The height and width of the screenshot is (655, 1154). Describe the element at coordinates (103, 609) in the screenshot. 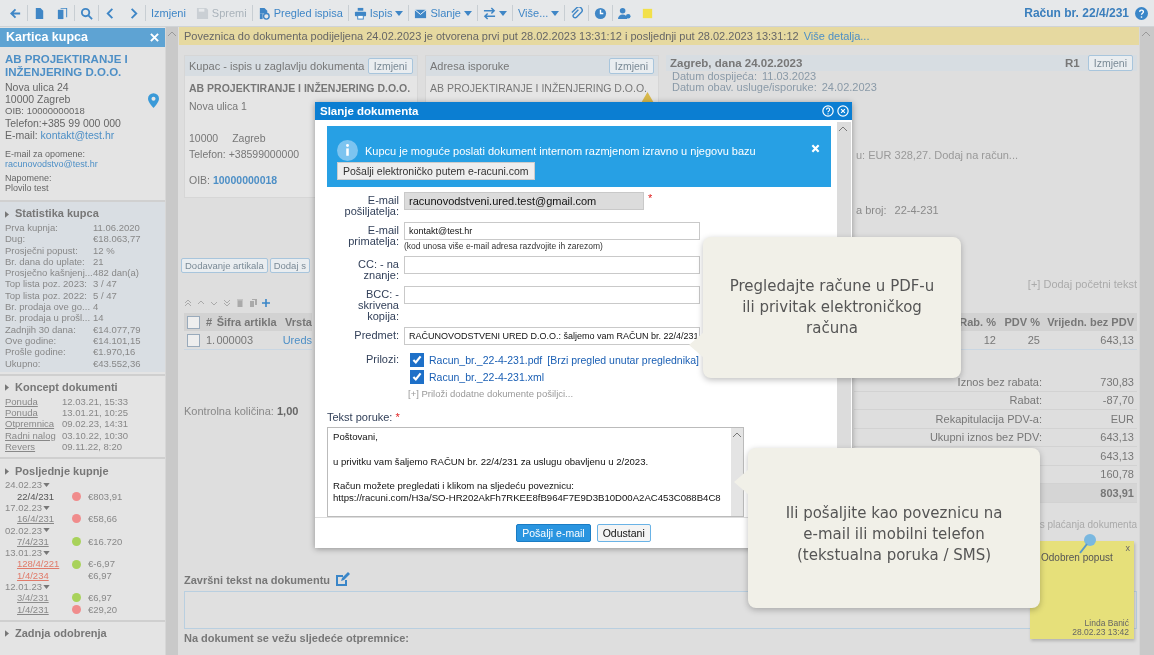

I see `purchase-amount: €29,20` at that location.